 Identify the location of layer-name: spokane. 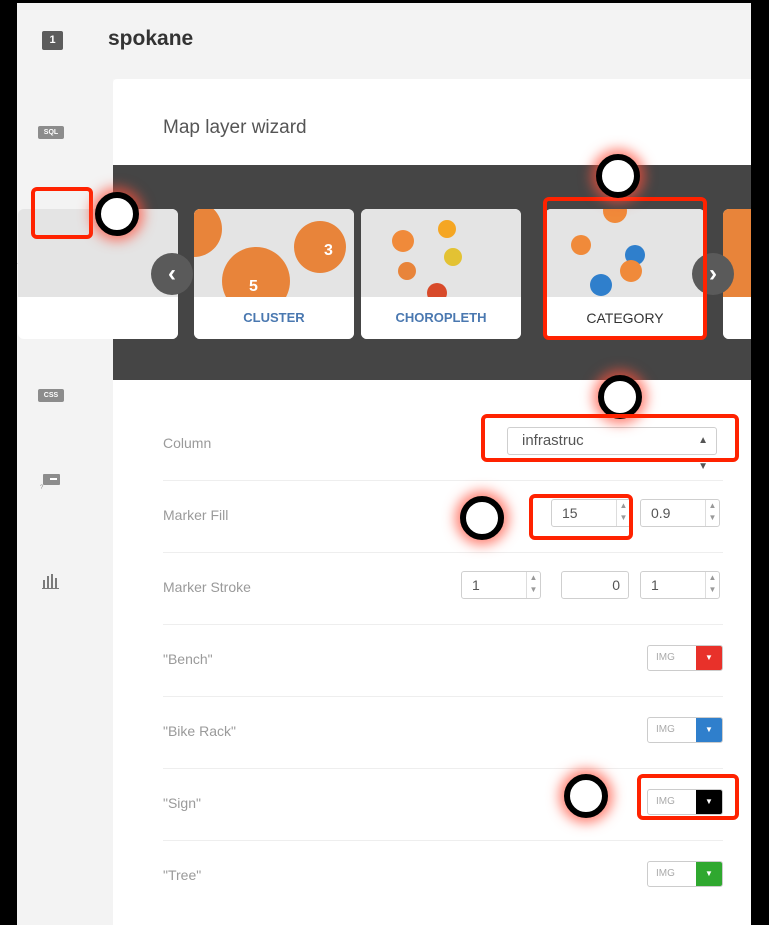
(150, 39).